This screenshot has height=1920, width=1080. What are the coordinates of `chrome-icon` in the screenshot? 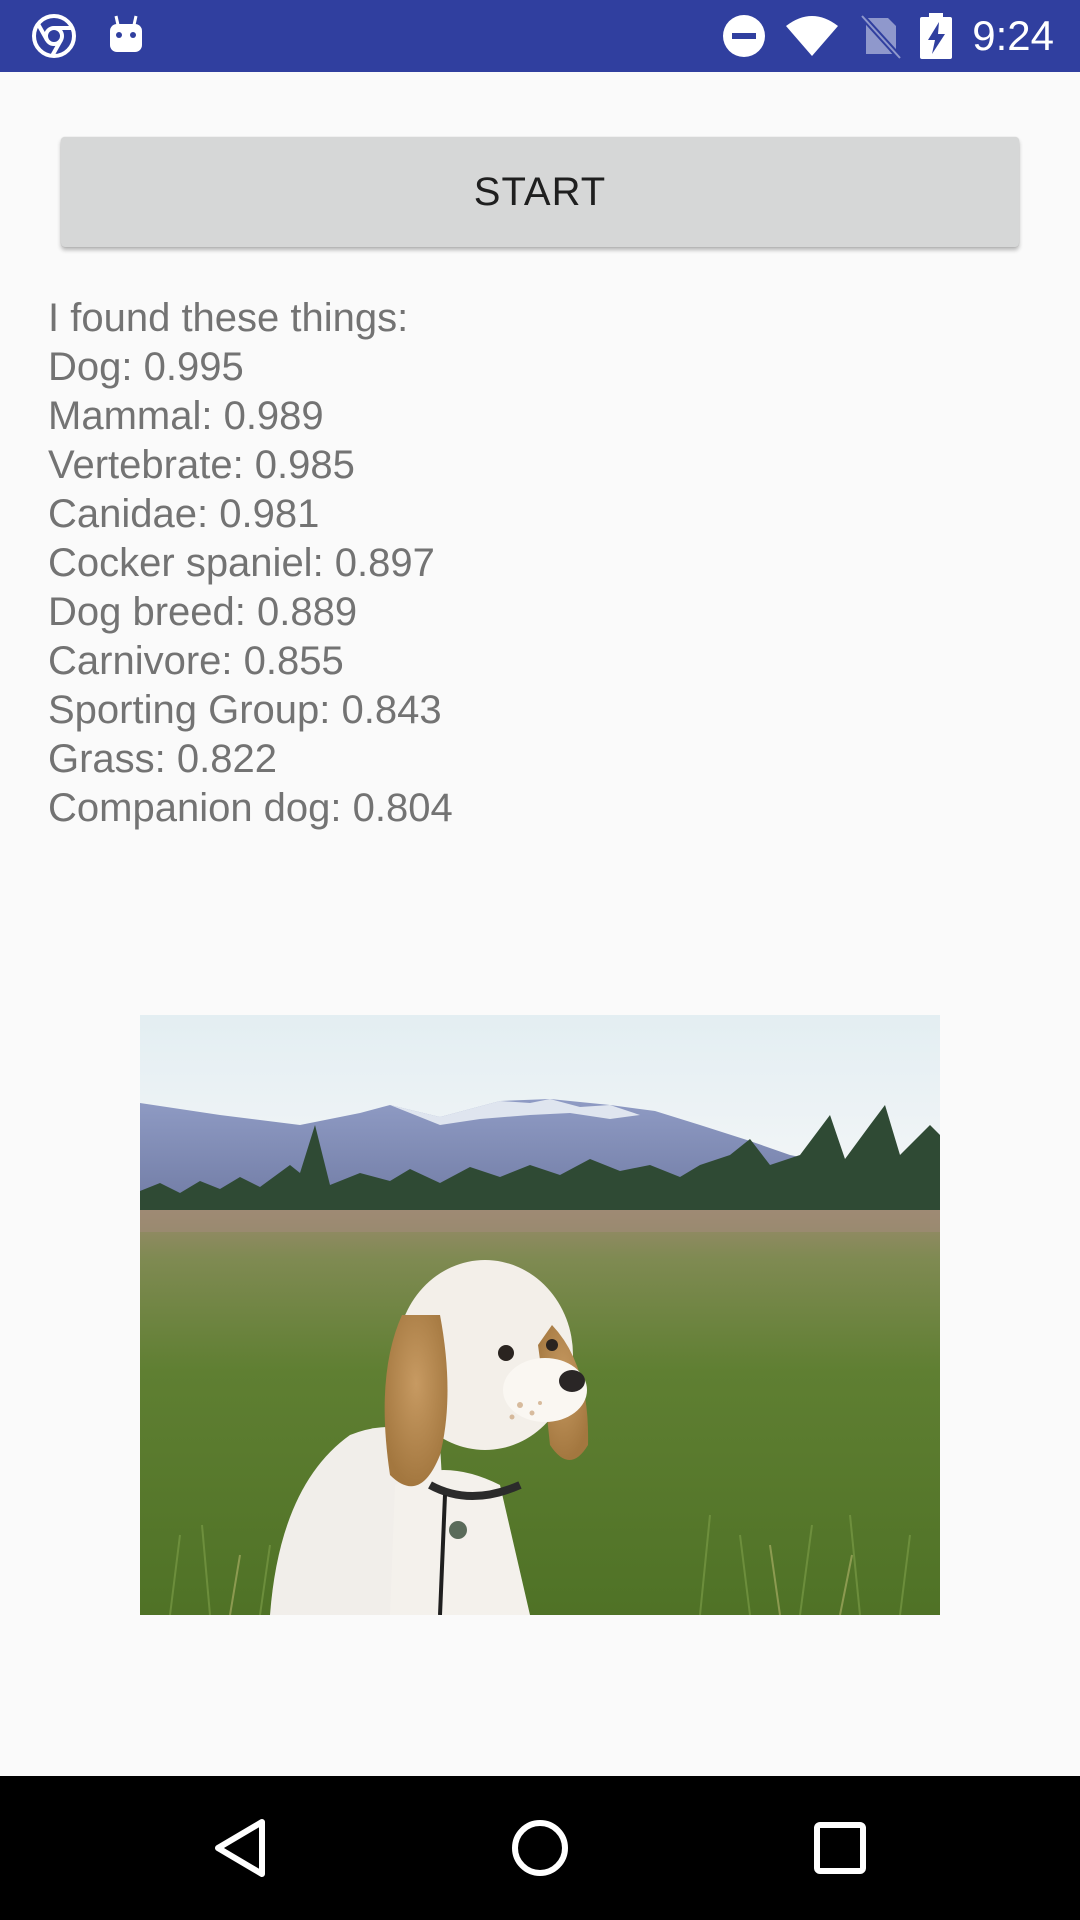 It's located at (54, 36).